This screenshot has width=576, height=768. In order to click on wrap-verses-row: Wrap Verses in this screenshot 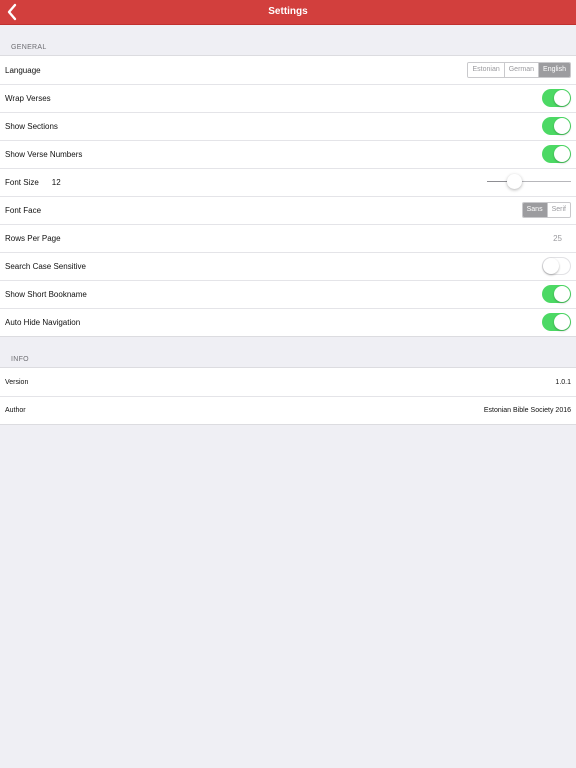, I will do `click(288, 98)`.